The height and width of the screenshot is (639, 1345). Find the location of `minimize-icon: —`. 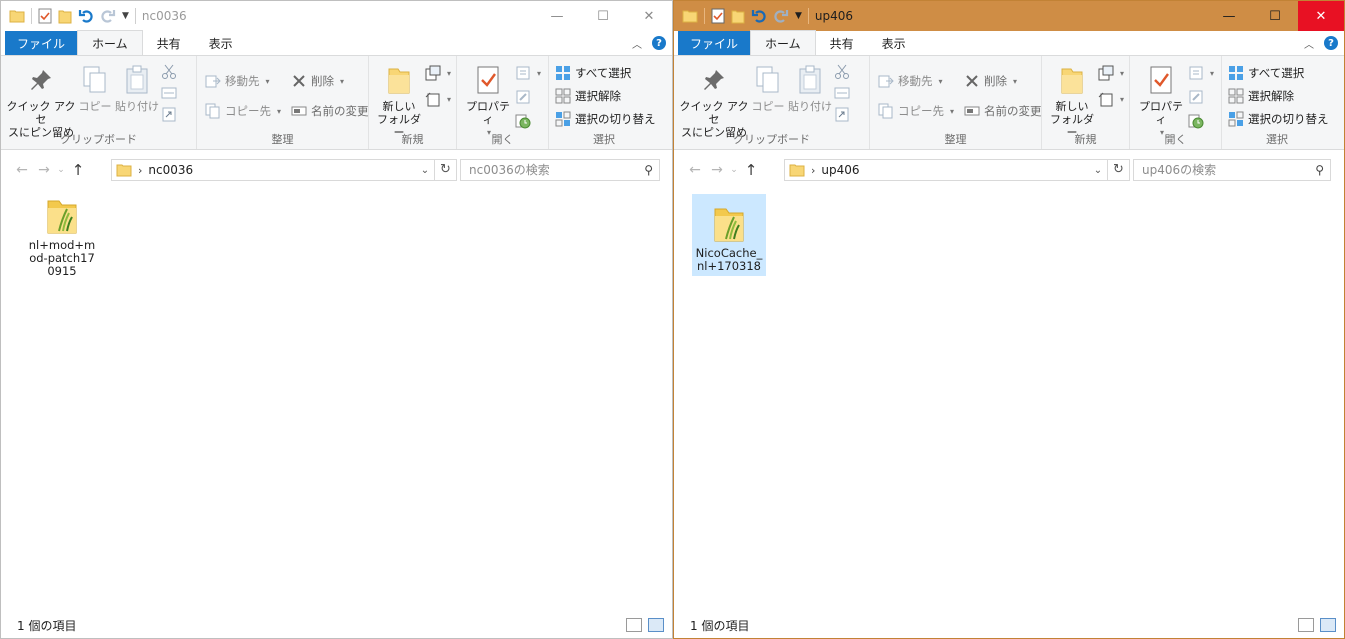

minimize-icon: — is located at coordinates (557, 16).